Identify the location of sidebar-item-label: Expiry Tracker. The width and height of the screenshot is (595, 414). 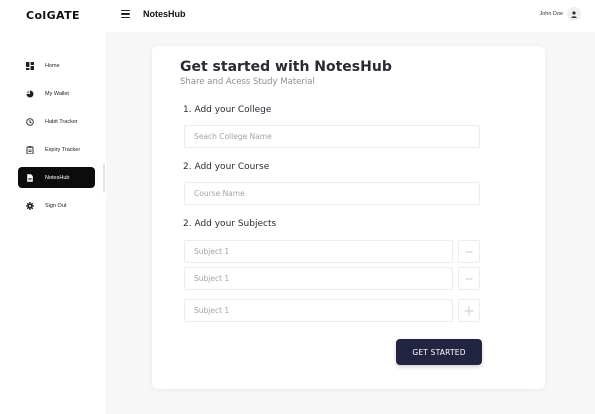
(63, 149).